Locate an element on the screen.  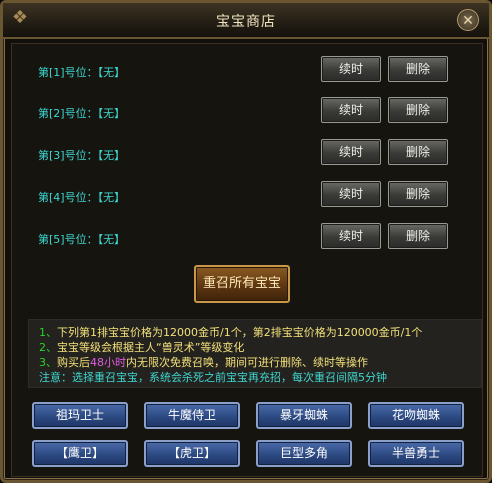
slot-label-2: 第[2]号位：【无】 is located at coordinates (82, 113).